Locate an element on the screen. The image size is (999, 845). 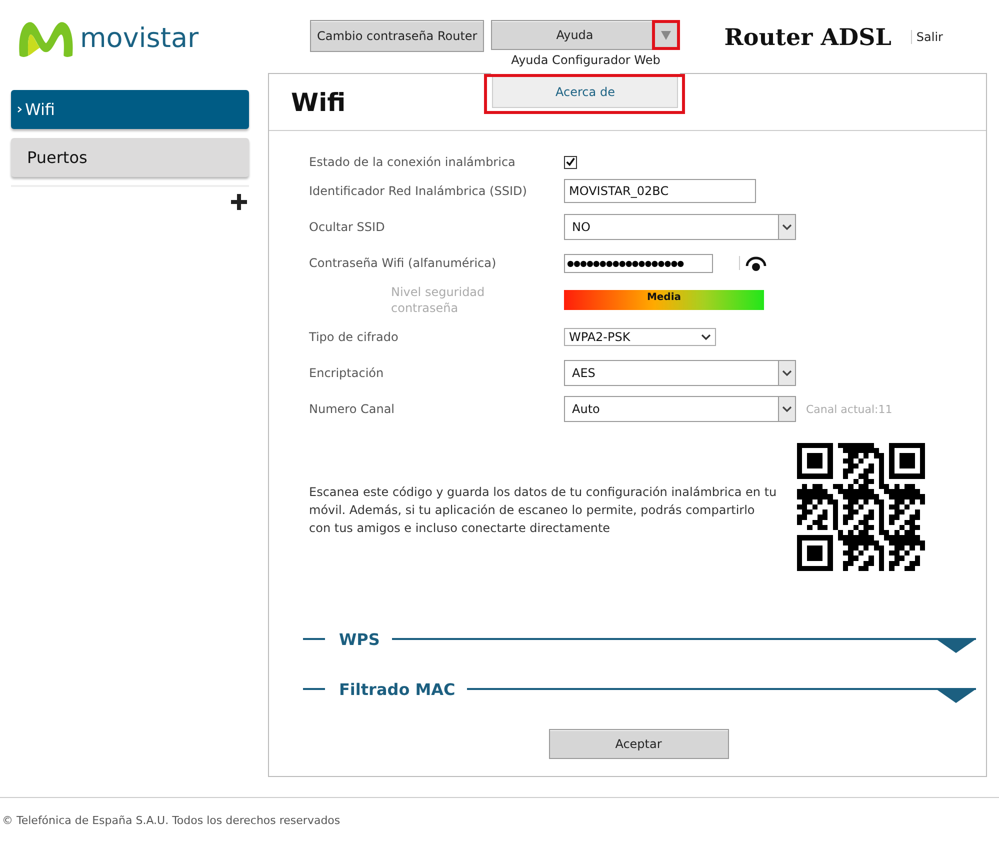
field-label: Tipo de cifrado is located at coordinates (354, 337).